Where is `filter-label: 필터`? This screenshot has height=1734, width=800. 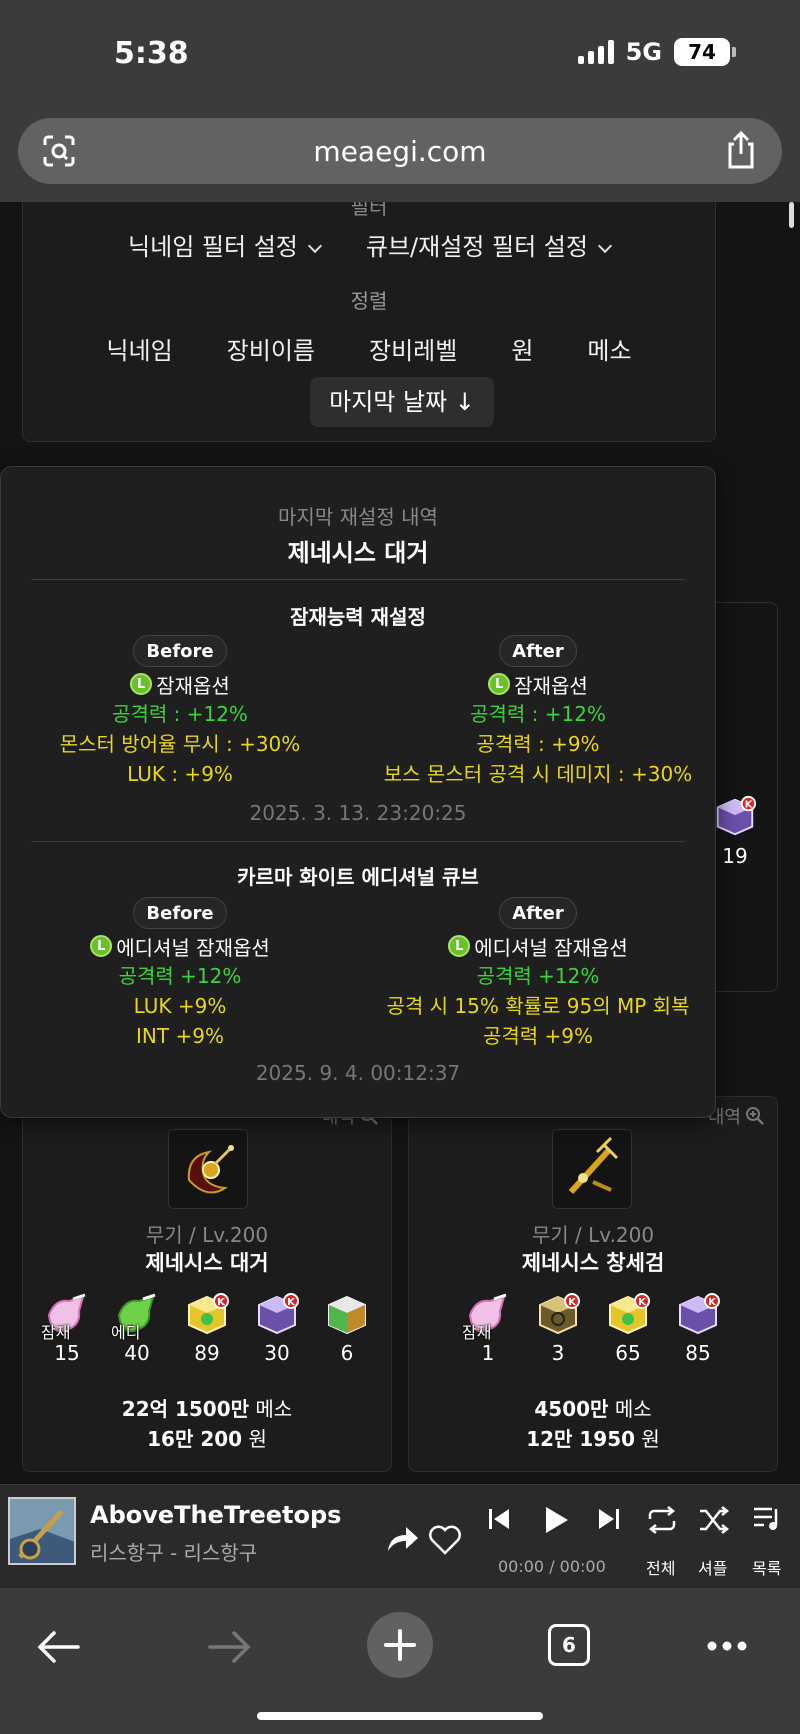
filter-label: 필터 is located at coordinates (369, 210).